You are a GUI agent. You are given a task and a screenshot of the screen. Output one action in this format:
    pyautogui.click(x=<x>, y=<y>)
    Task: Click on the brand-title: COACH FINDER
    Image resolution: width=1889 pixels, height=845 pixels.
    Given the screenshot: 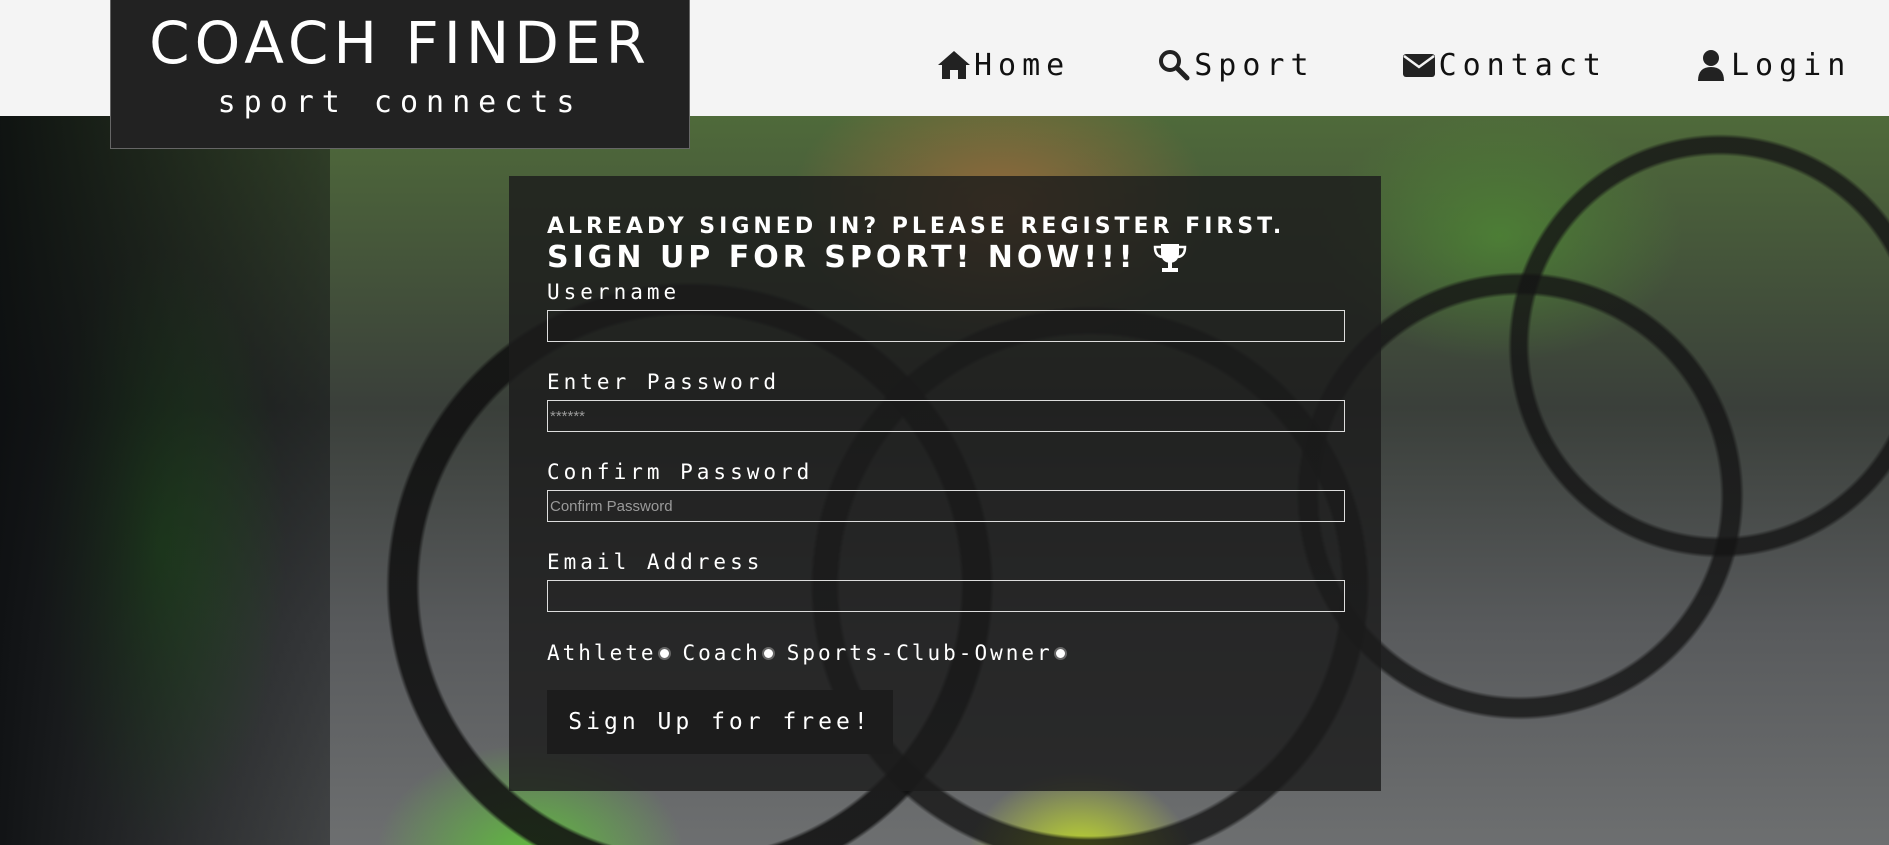 What is the action you would take?
    pyautogui.click(x=400, y=43)
    